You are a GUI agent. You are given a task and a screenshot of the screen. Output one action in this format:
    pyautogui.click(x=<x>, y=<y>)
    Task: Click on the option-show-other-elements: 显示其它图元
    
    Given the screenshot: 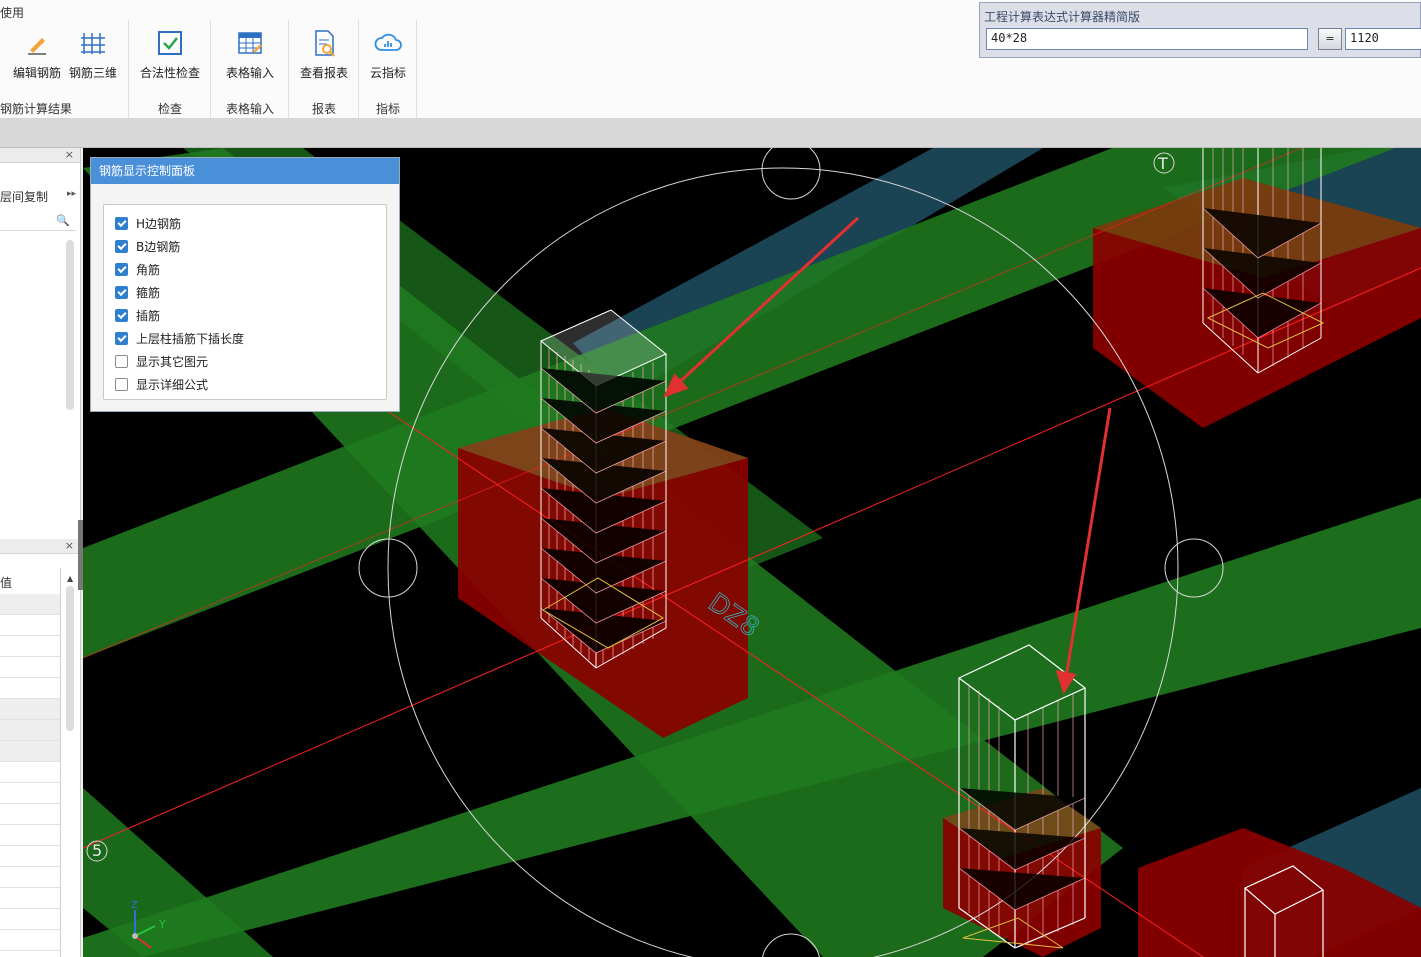 What is the action you would take?
    pyautogui.click(x=161, y=361)
    